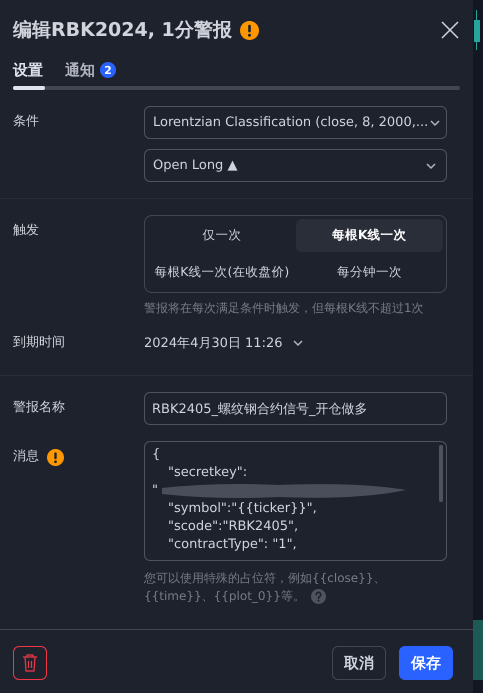 The image size is (483, 693). What do you see at coordinates (295, 165) in the screenshot?
I see `condition-select: Open Long ▲` at bounding box center [295, 165].